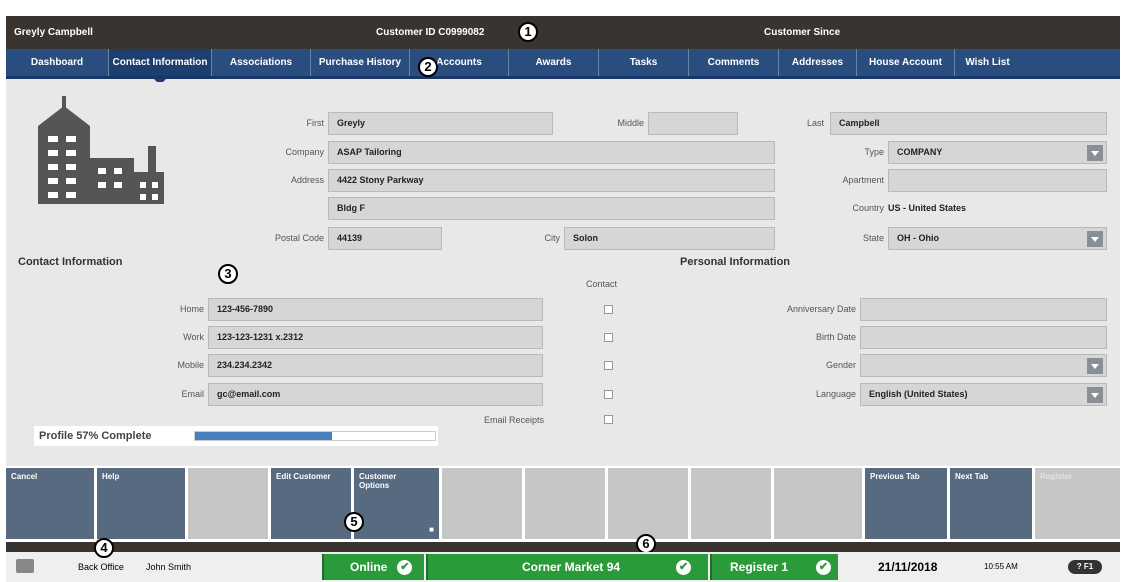 The height and width of the screenshot is (582, 1126). I want to click on edit-customer-button: Edit Customer, so click(311, 503).